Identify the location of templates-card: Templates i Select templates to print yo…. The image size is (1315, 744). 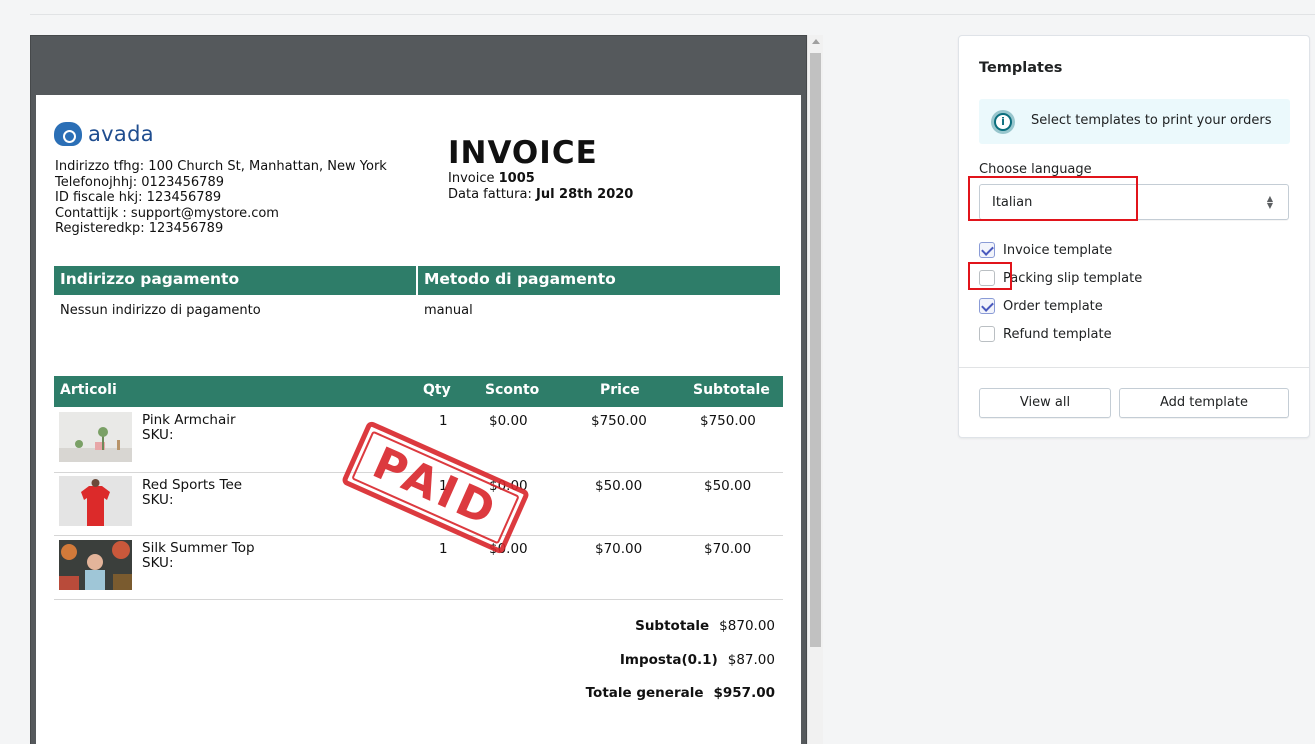
(1134, 236).